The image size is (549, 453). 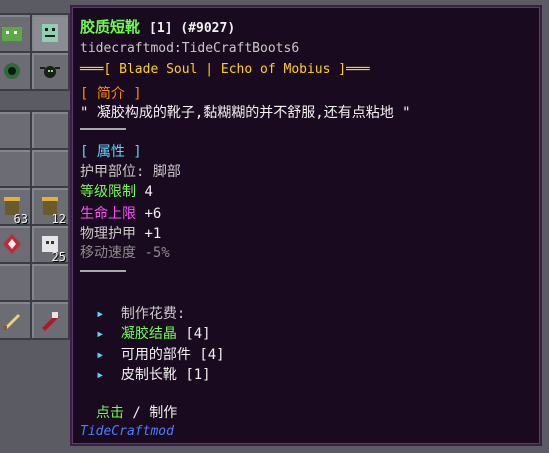 I want to click on stat-hp: 生命上限 +6, so click(x=120, y=213).